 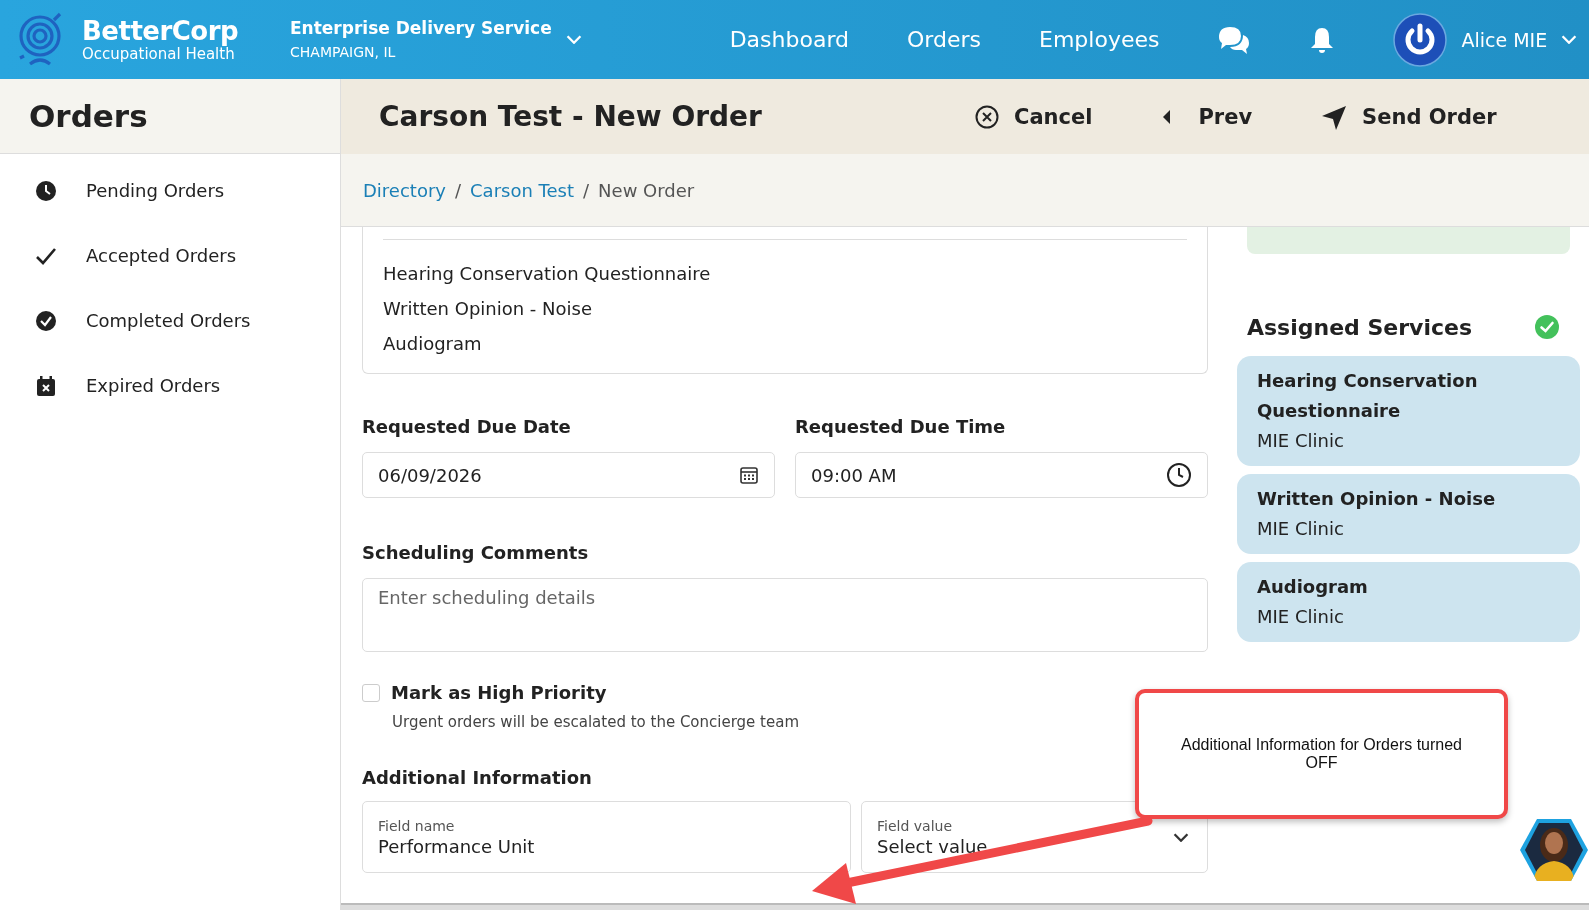 What do you see at coordinates (1322, 39) in the screenshot?
I see `bell-icon` at bounding box center [1322, 39].